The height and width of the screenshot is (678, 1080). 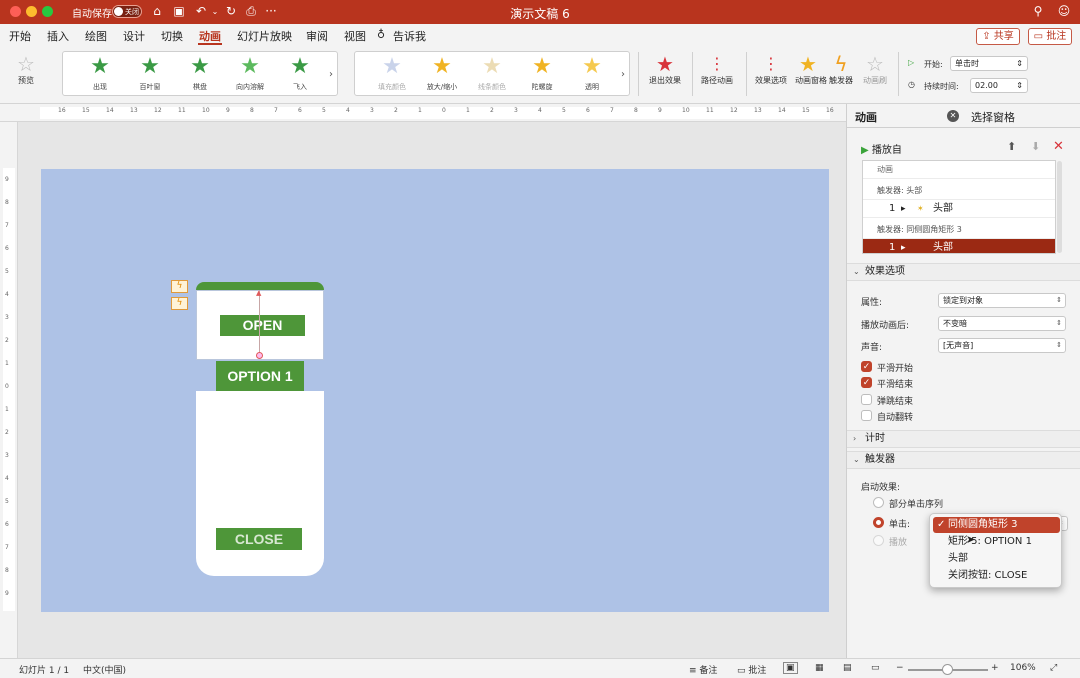 I want to click on after-animation-select: 不变暗 ⇕, so click(x=1002, y=323).